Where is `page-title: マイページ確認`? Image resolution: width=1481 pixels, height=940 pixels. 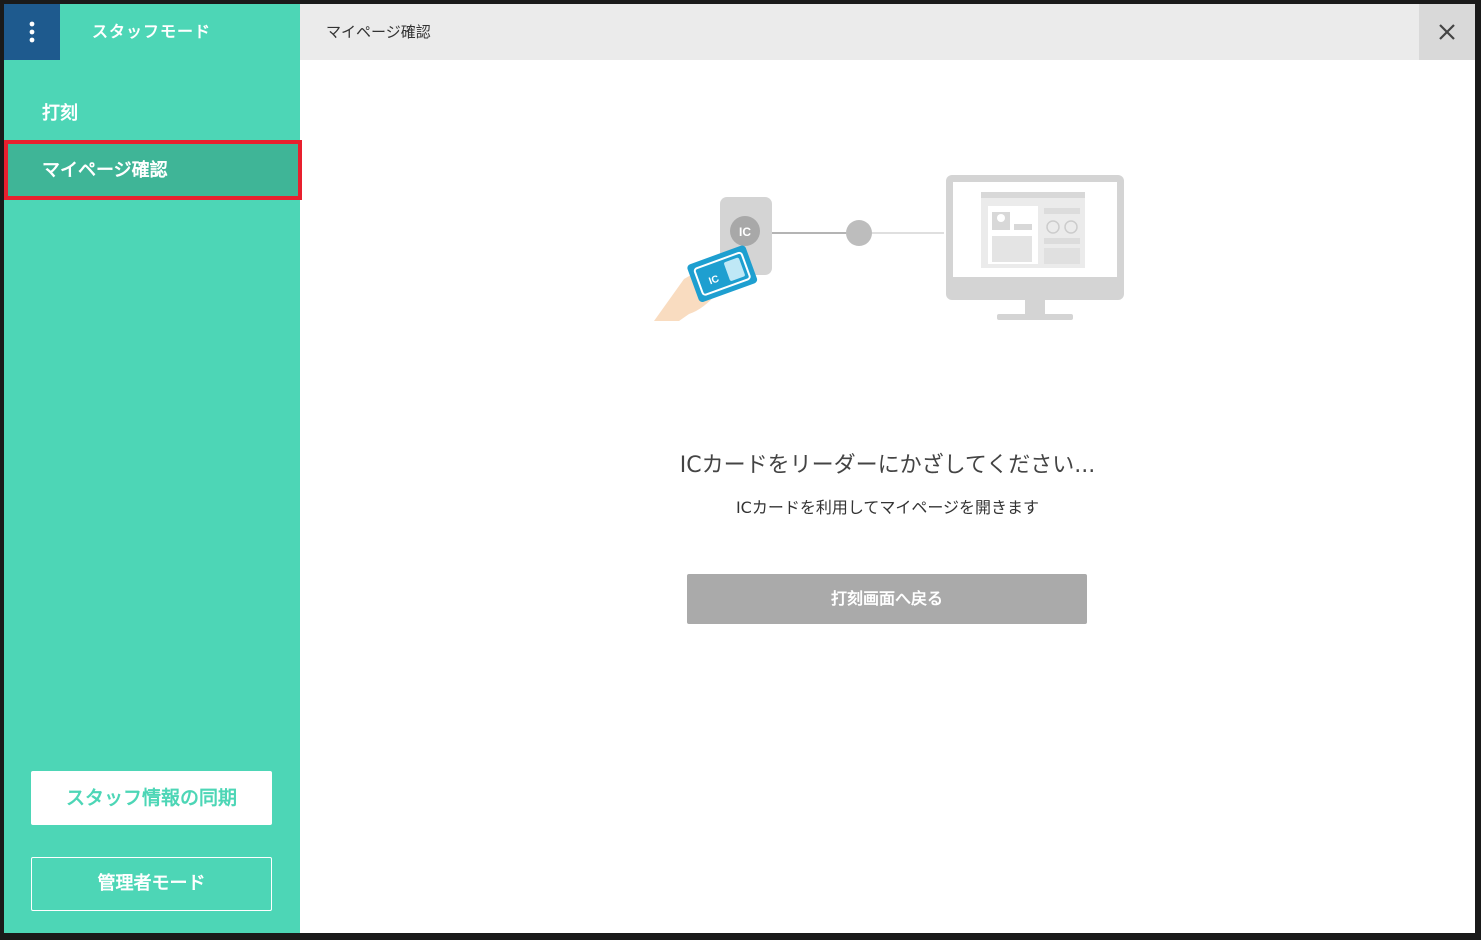
page-title: マイページ確認 is located at coordinates (378, 32).